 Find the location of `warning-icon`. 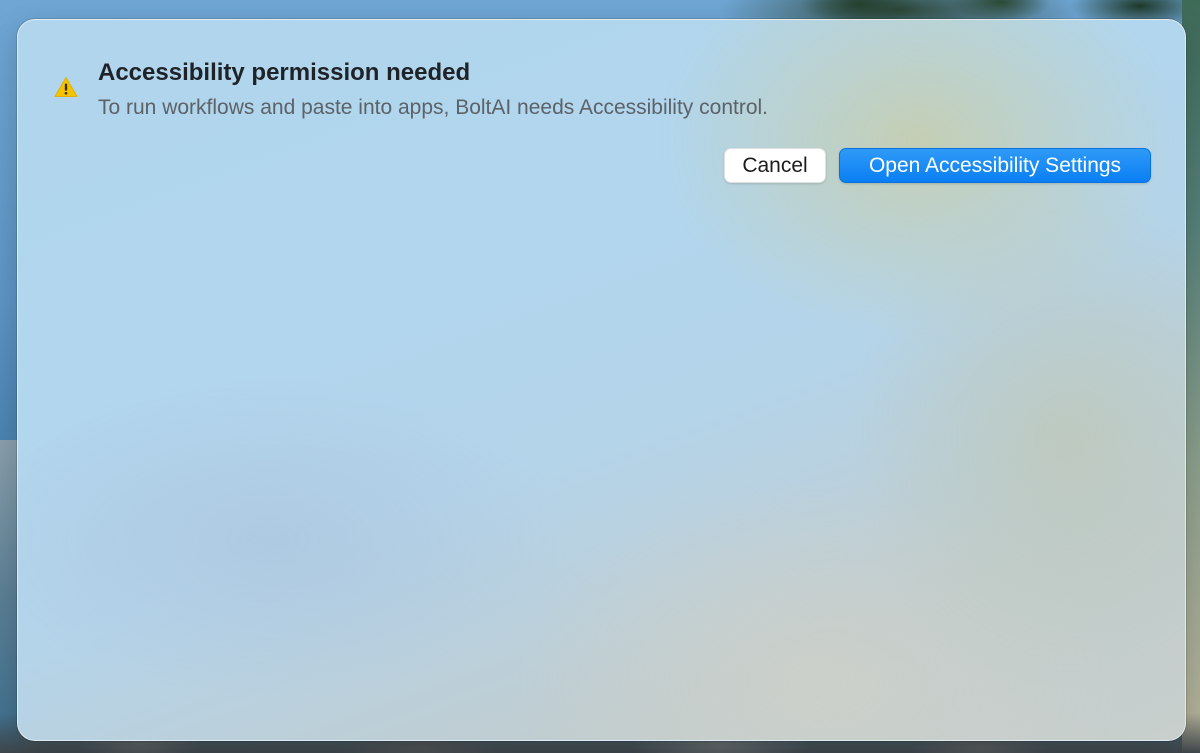

warning-icon is located at coordinates (66, 87).